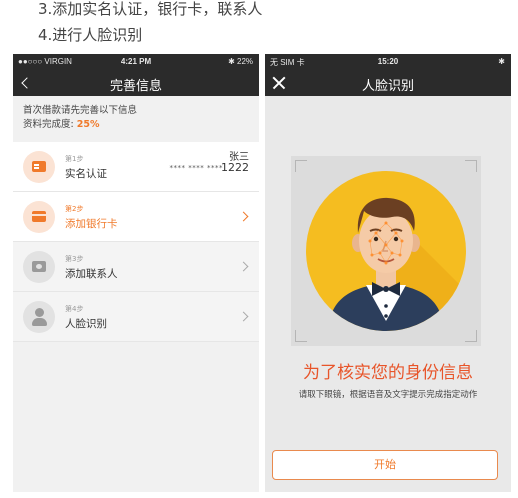 The height and width of the screenshot is (498, 518). What do you see at coordinates (136, 317) in the screenshot?
I see `step-face-recognition: 第4步 人脸识别` at bounding box center [136, 317].